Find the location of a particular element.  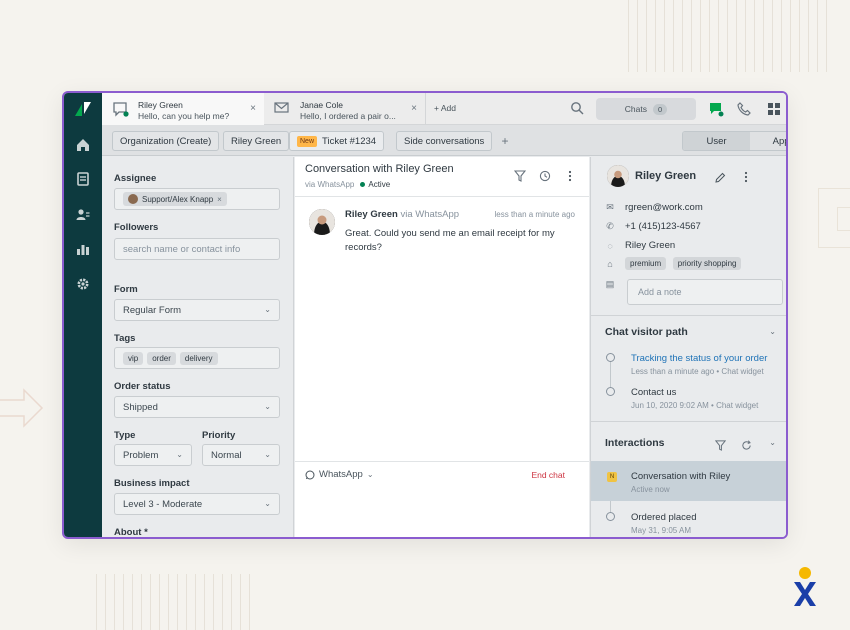

search-icon is located at coordinates (578, 109).